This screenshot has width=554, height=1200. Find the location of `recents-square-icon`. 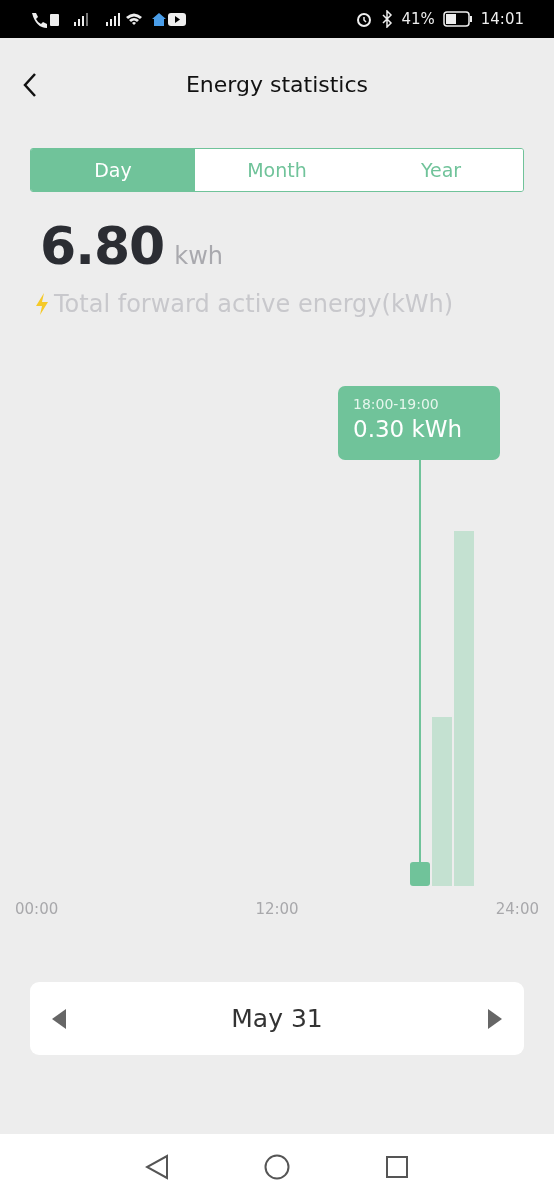

recents-square-icon is located at coordinates (397, 1167).